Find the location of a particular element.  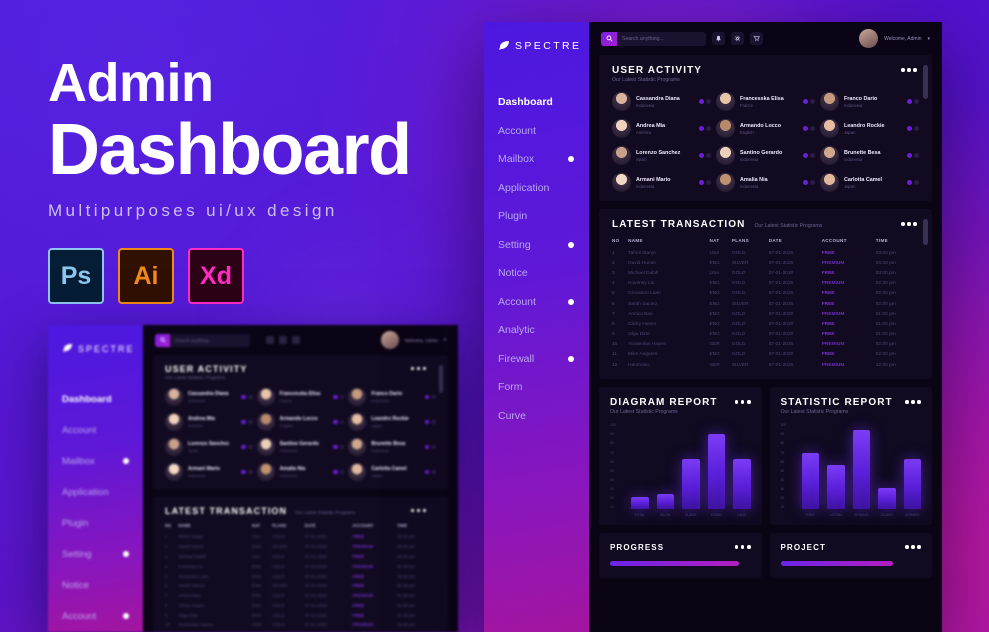

user-card: Carlotta Camel Japan is located at coordinates (392, 472).